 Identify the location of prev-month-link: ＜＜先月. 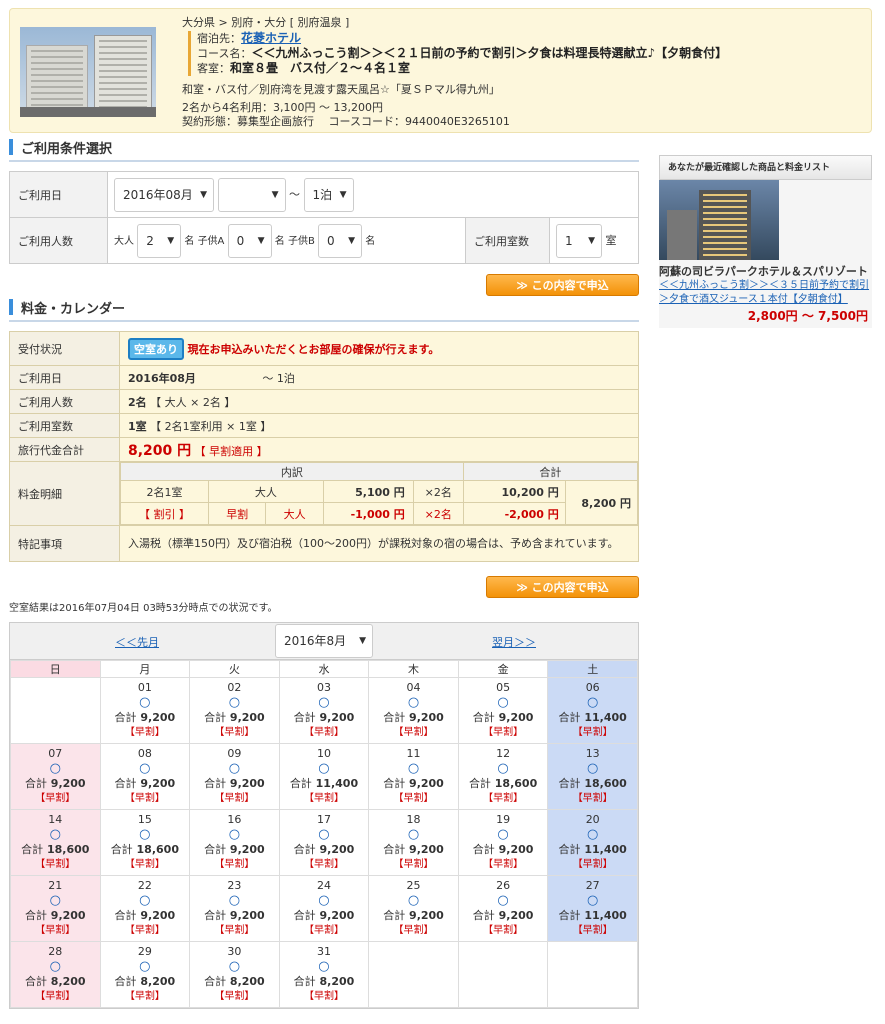
(137, 642).